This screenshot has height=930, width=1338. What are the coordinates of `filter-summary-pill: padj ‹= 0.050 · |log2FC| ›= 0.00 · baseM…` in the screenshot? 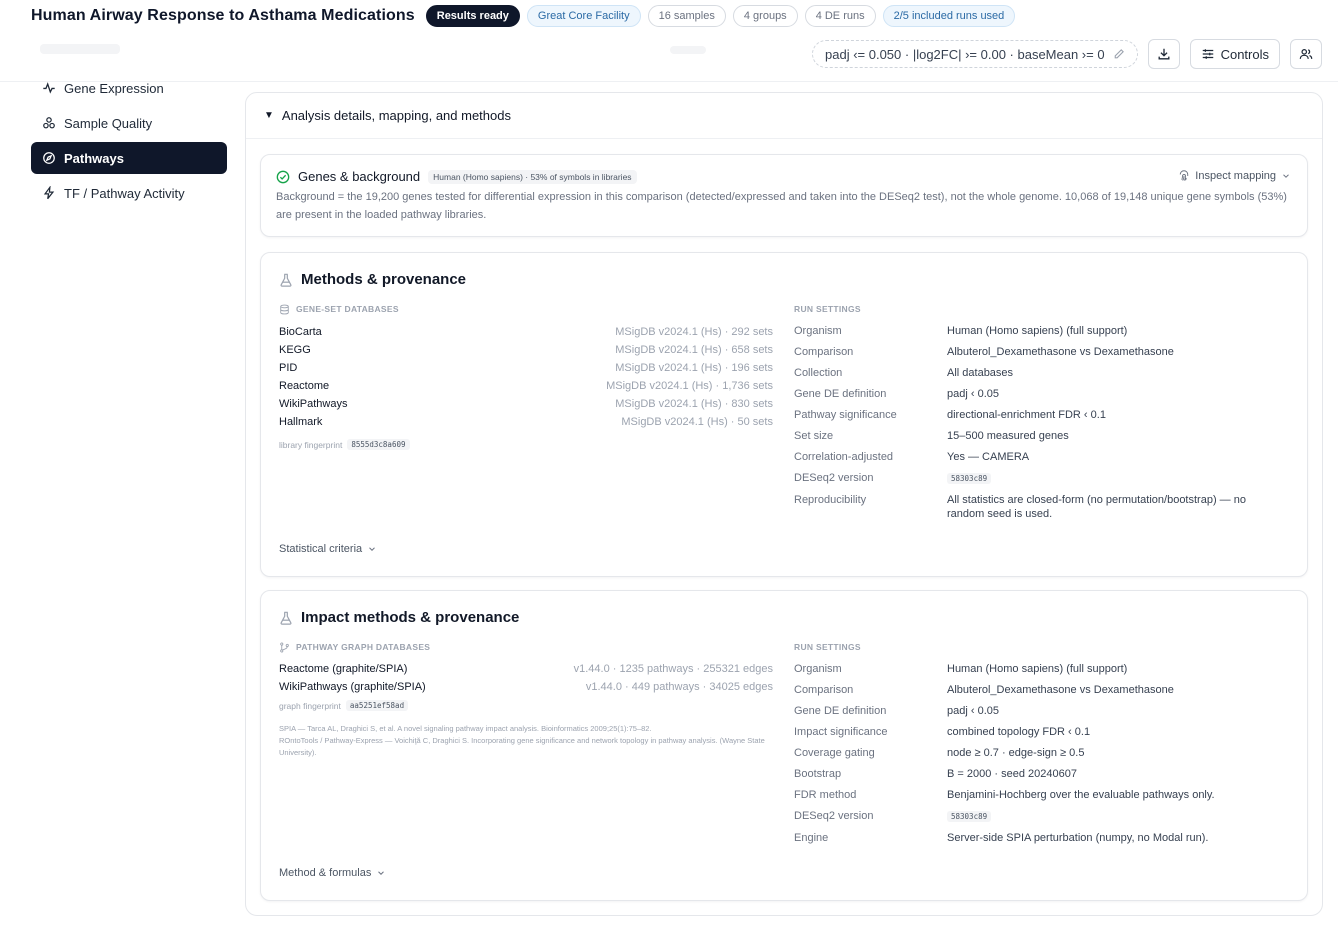 It's located at (975, 54).